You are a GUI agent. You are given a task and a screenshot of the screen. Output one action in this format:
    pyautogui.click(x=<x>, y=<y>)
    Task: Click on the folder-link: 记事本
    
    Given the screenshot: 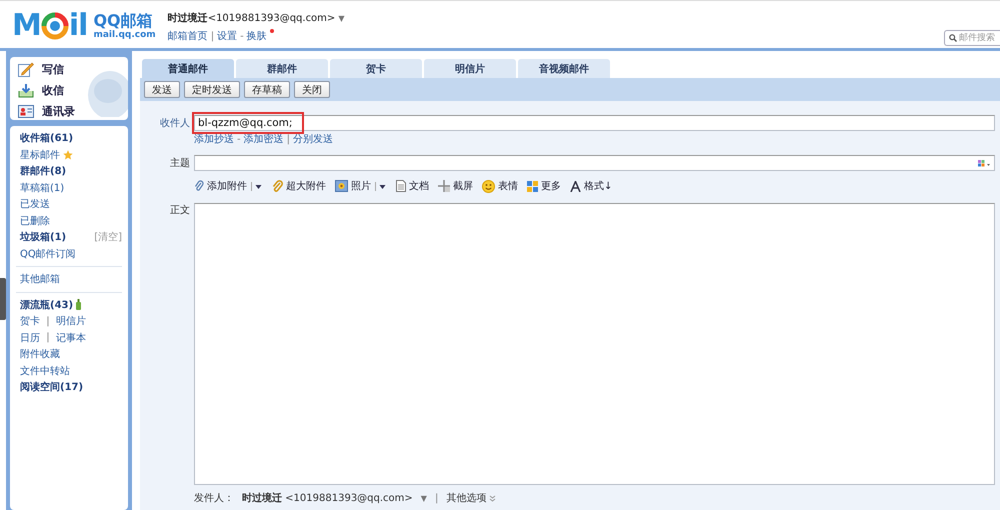 What is the action you would take?
    pyautogui.click(x=71, y=337)
    